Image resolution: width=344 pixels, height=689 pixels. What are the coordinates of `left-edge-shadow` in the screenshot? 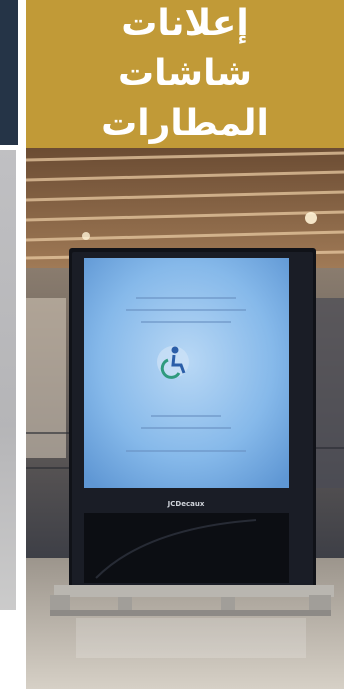 It's located at (8, 380).